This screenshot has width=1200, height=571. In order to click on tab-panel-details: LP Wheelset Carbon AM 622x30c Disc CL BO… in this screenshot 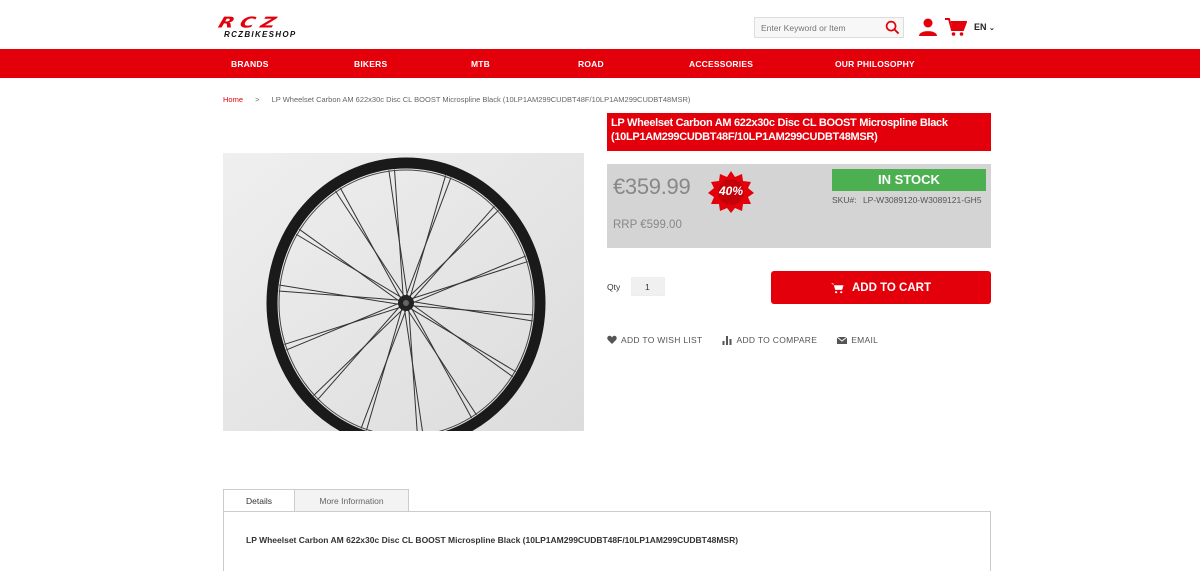, I will do `click(607, 541)`.